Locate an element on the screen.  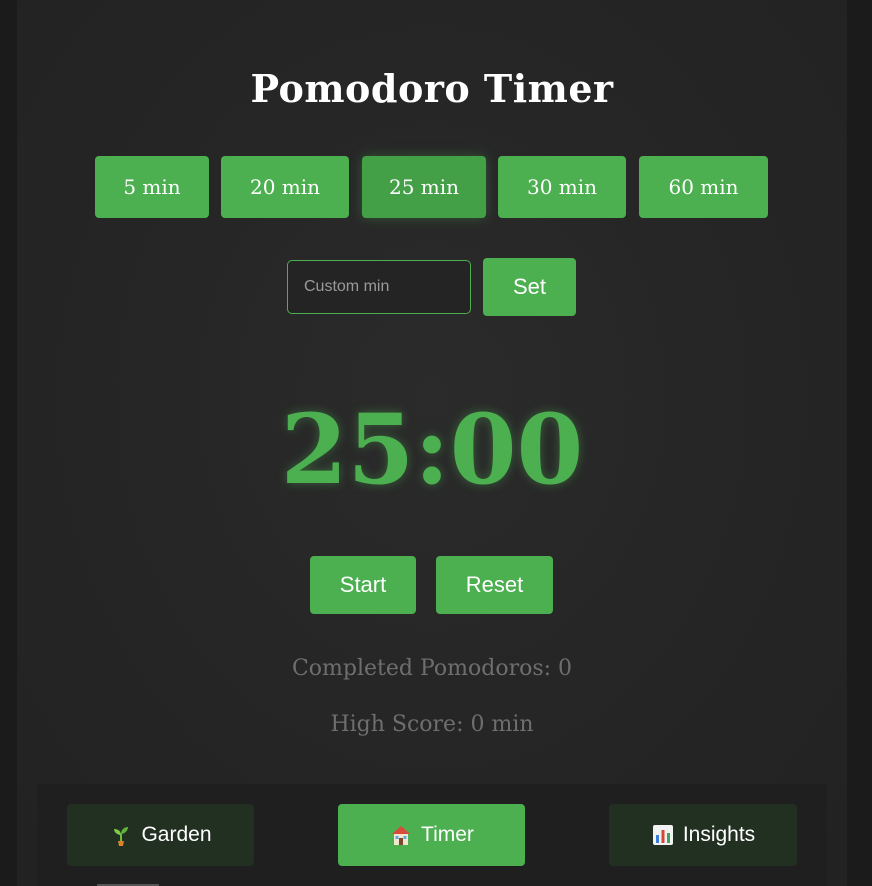
nav-garden-label: Garden is located at coordinates (176, 834).